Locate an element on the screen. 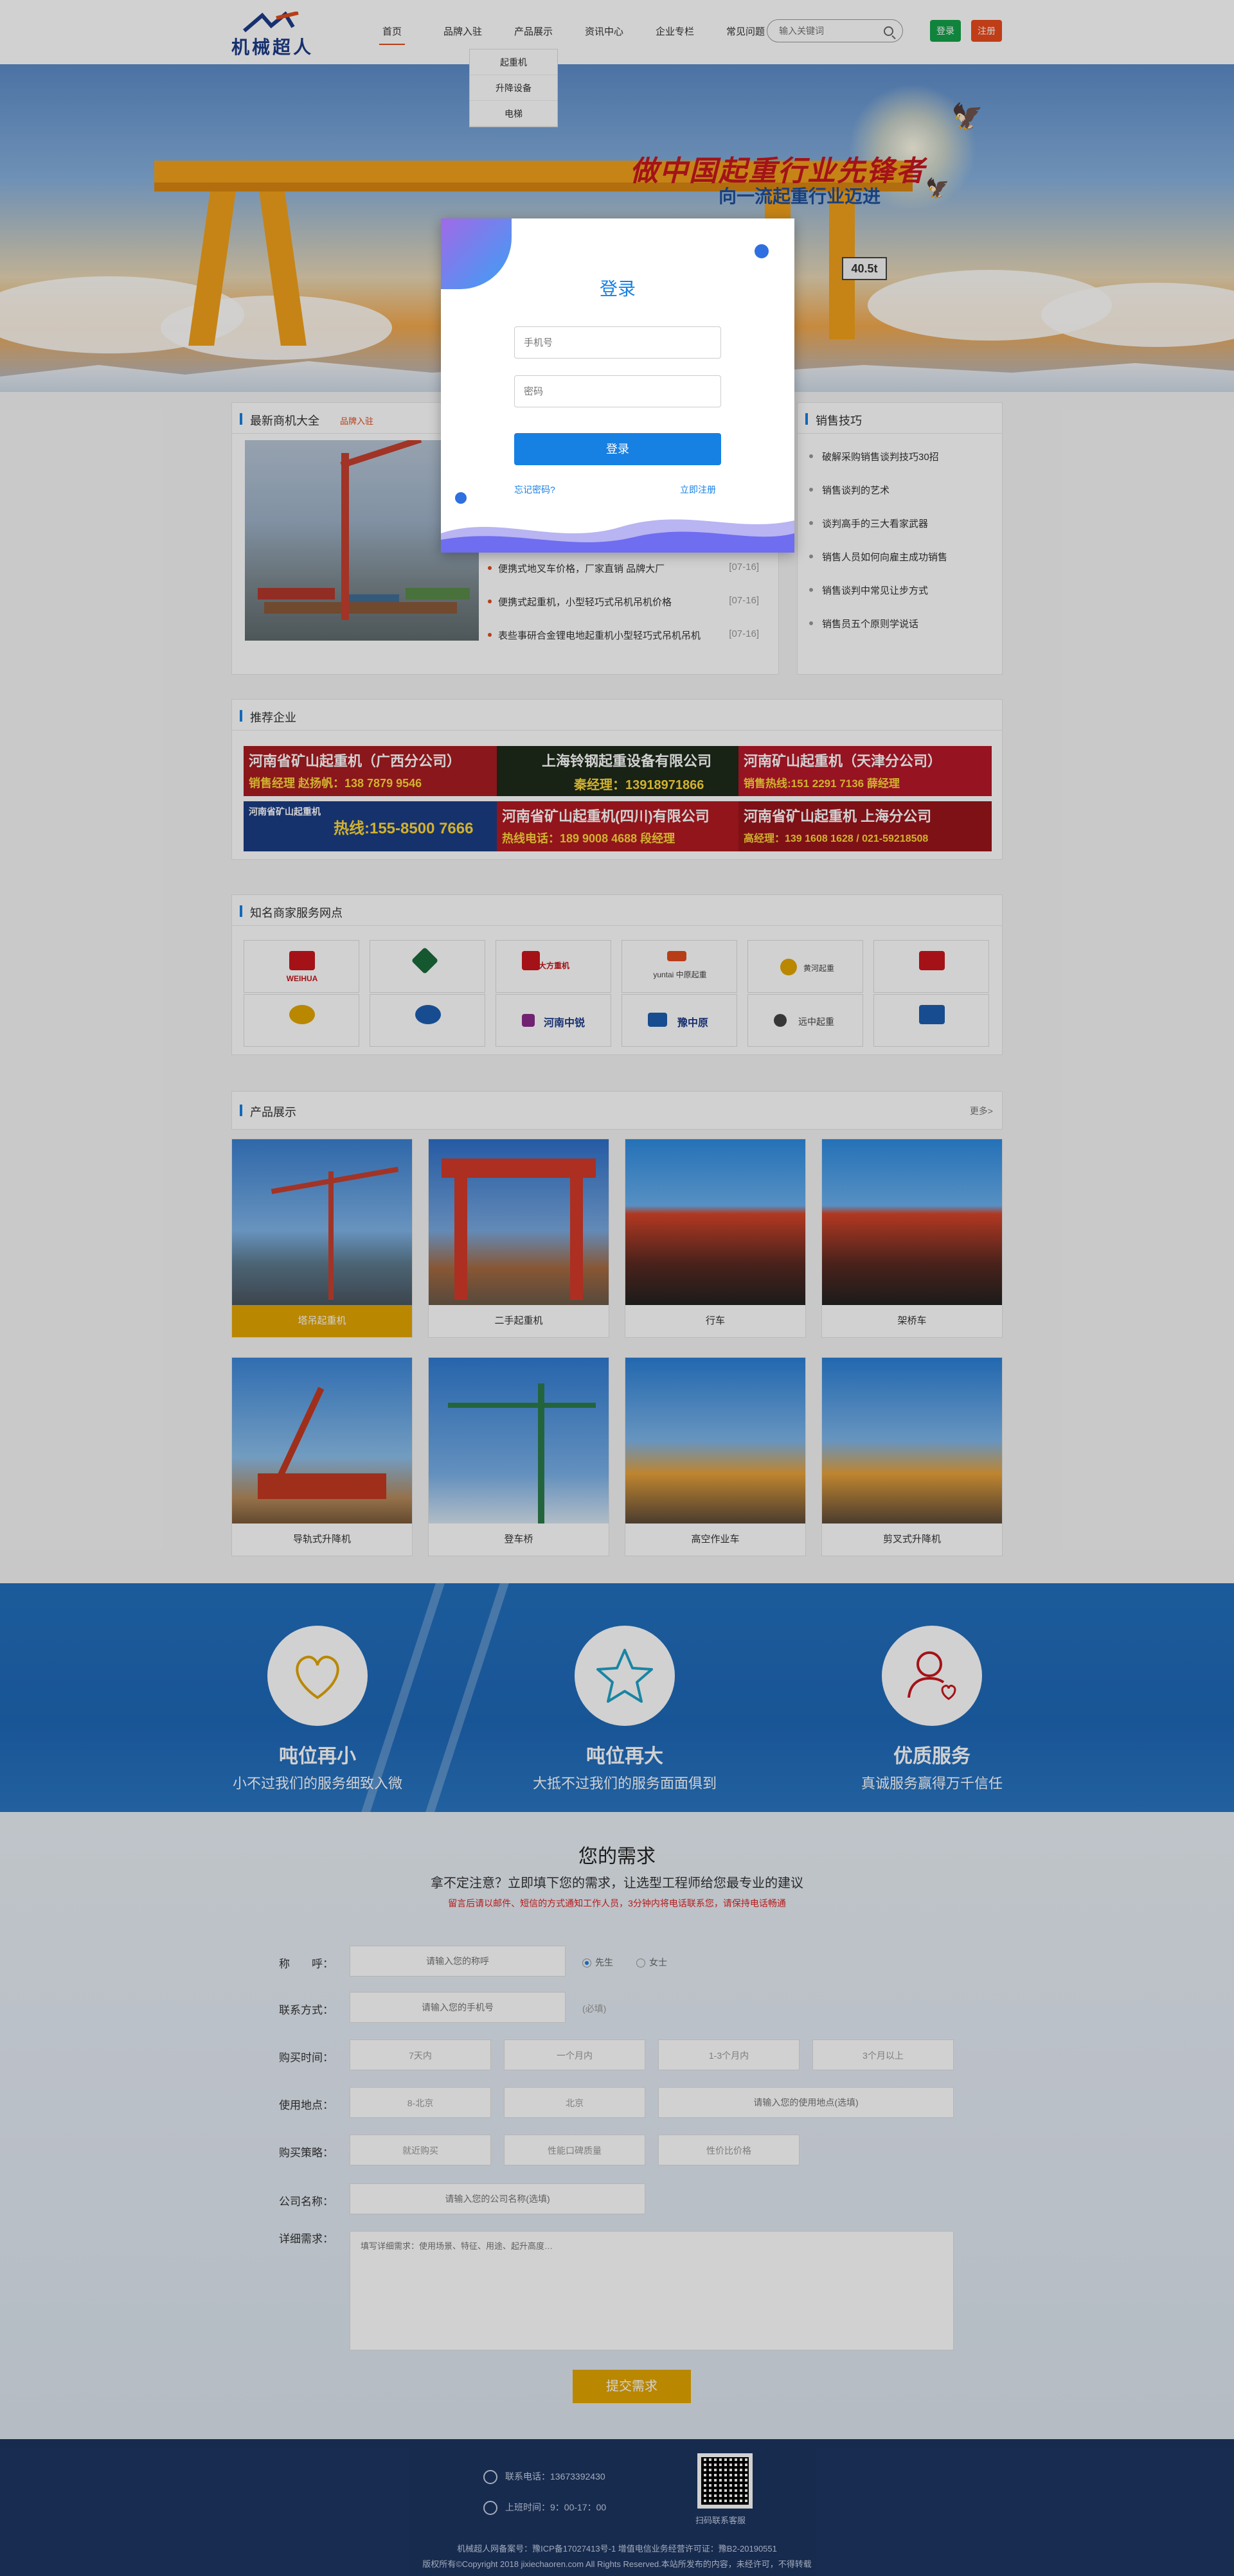 The width and height of the screenshot is (1234, 2576). product-card: 剪叉式升降机 is located at coordinates (912, 1456).